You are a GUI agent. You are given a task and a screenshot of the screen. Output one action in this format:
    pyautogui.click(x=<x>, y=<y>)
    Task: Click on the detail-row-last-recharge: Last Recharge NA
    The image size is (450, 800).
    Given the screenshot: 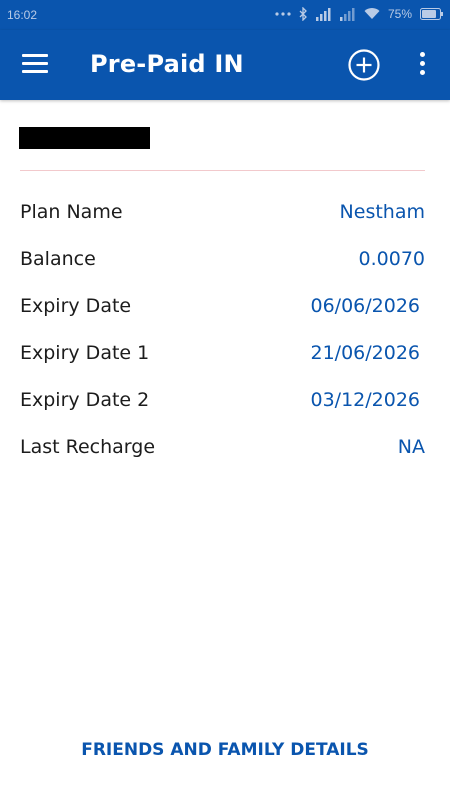 What is the action you would take?
    pyautogui.click(x=222, y=446)
    